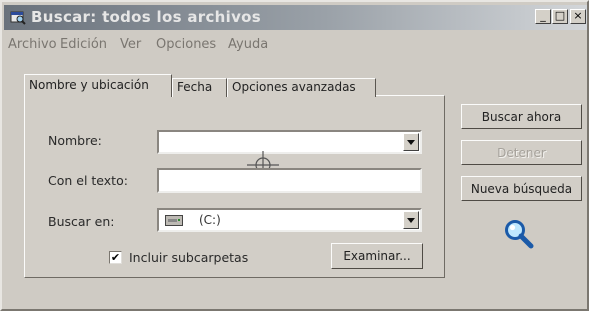 Image resolution: width=589 pixels, height=311 pixels. What do you see at coordinates (83, 44) in the screenshot?
I see `menu-edicion: Edición` at bounding box center [83, 44].